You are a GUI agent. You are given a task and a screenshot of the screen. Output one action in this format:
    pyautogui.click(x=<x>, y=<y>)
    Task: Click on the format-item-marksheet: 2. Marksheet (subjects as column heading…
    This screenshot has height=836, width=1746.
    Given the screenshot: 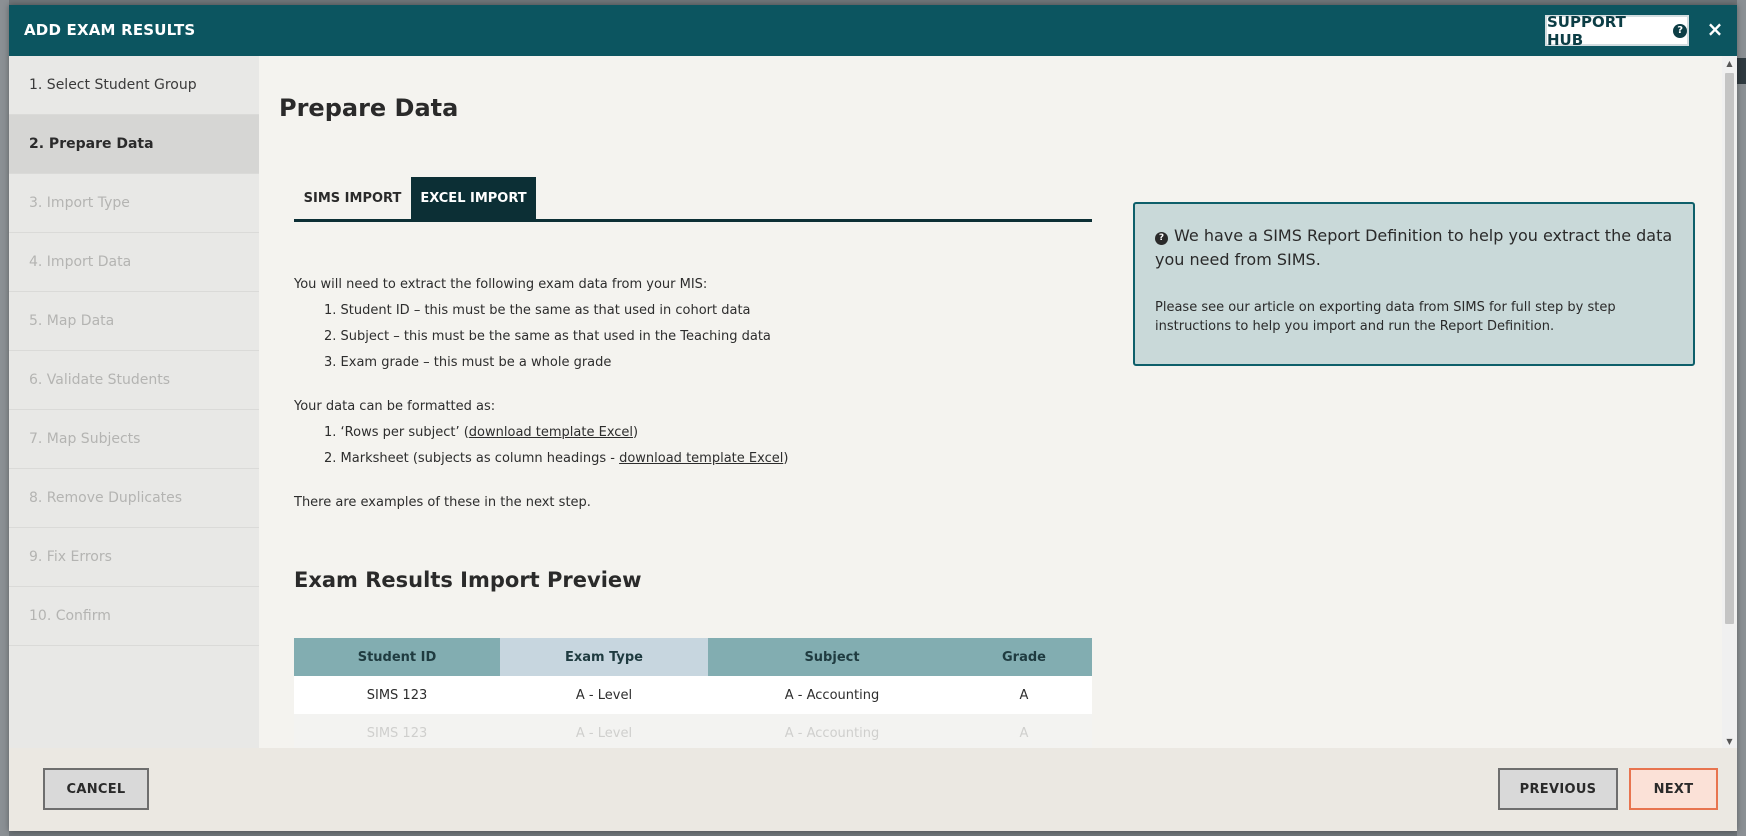 What is the action you would take?
    pyautogui.click(x=556, y=458)
    